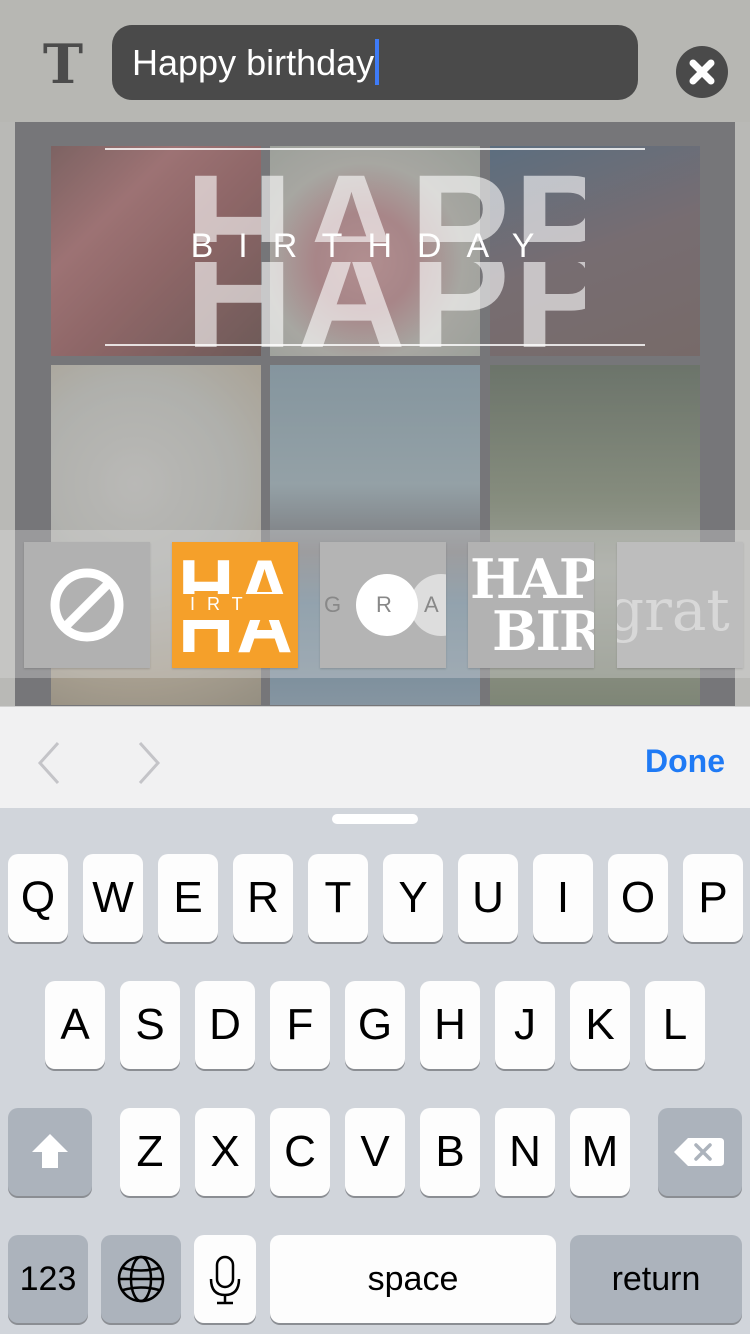 This screenshot has height=1334, width=750. Describe the element at coordinates (263, 898) in the screenshot. I see `key-r: R` at that location.